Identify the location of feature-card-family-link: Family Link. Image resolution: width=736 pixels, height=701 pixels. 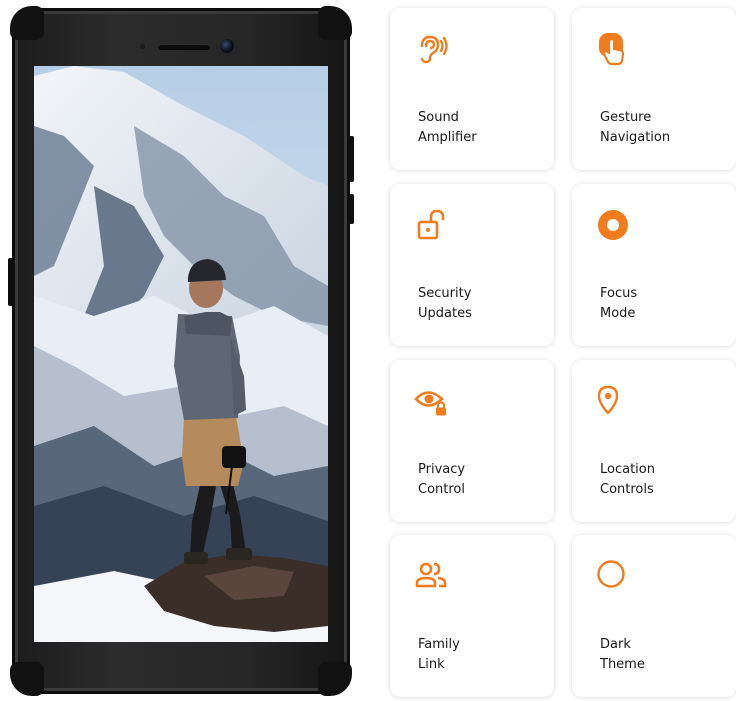
(472, 616).